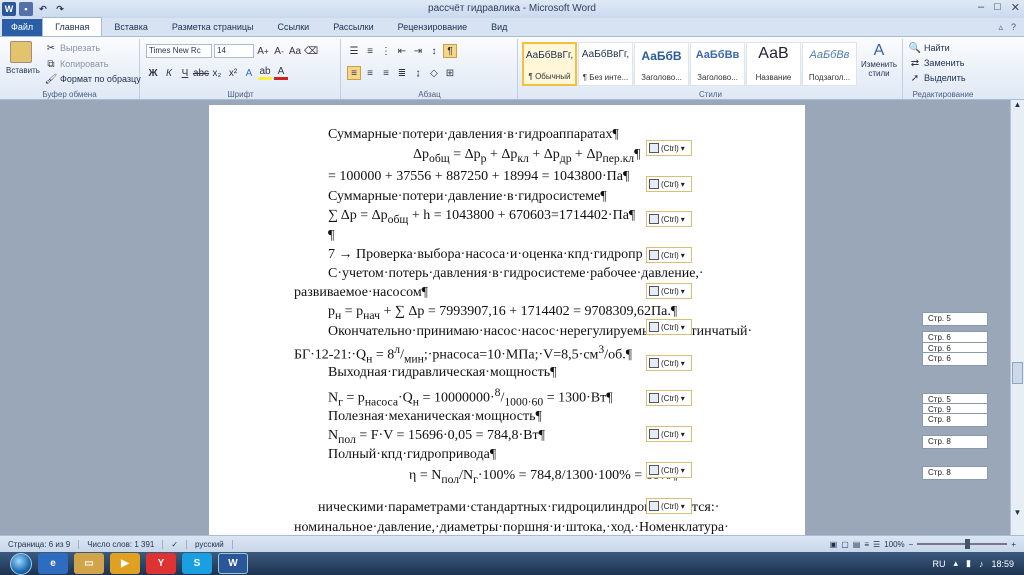 This screenshot has height=575, width=1024. Describe the element at coordinates (418, 73) in the screenshot. I see `line-spacing-icon: ↨` at that location.